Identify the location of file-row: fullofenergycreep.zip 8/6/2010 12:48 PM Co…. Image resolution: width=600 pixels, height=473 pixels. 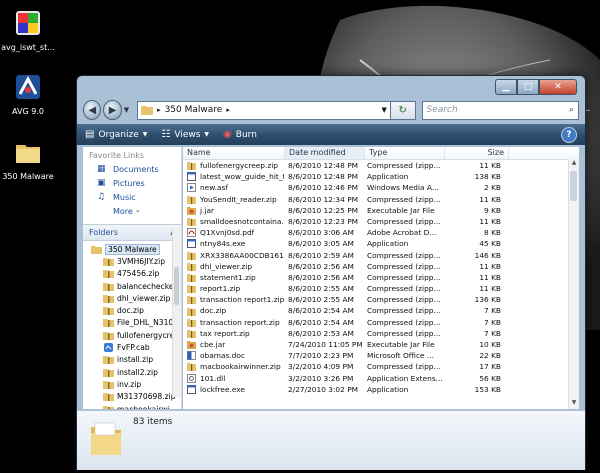
(381, 165).